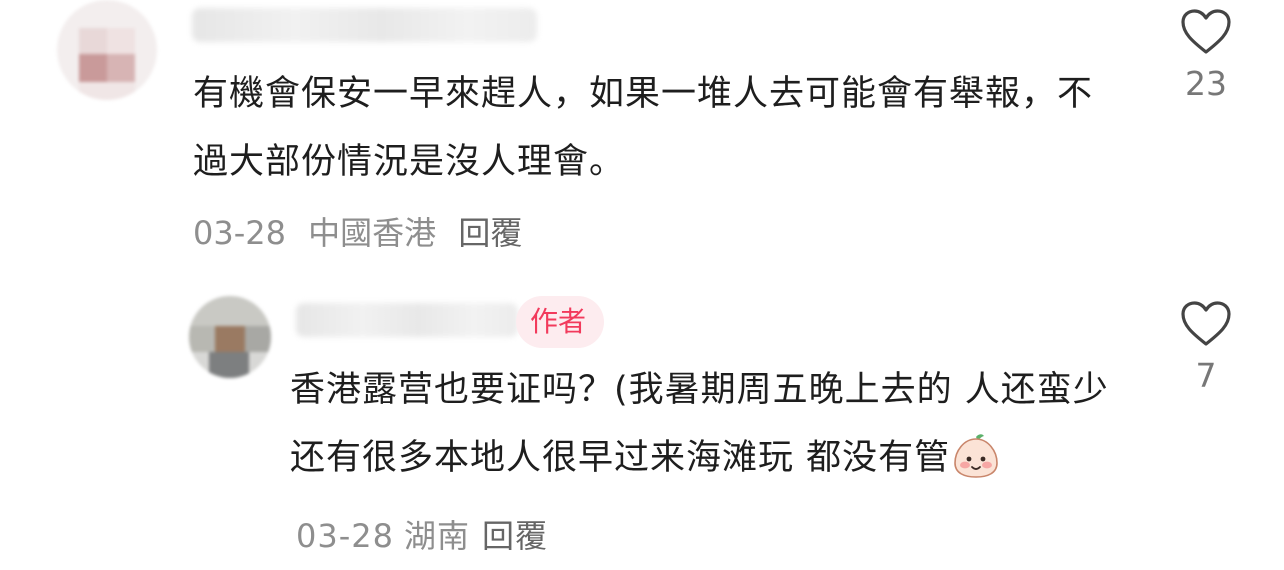 This screenshot has height=570, width=1284. What do you see at coordinates (345, 536) in the screenshot?
I see `reply-date: 03-28` at bounding box center [345, 536].